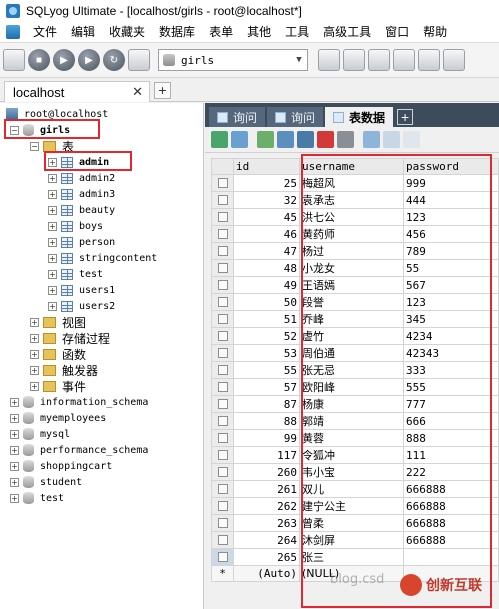 This screenshot has height=609, width=499. Describe the element at coordinates (351, 421) in the screenshot. I see `cell-username: 郭靖` at that location.